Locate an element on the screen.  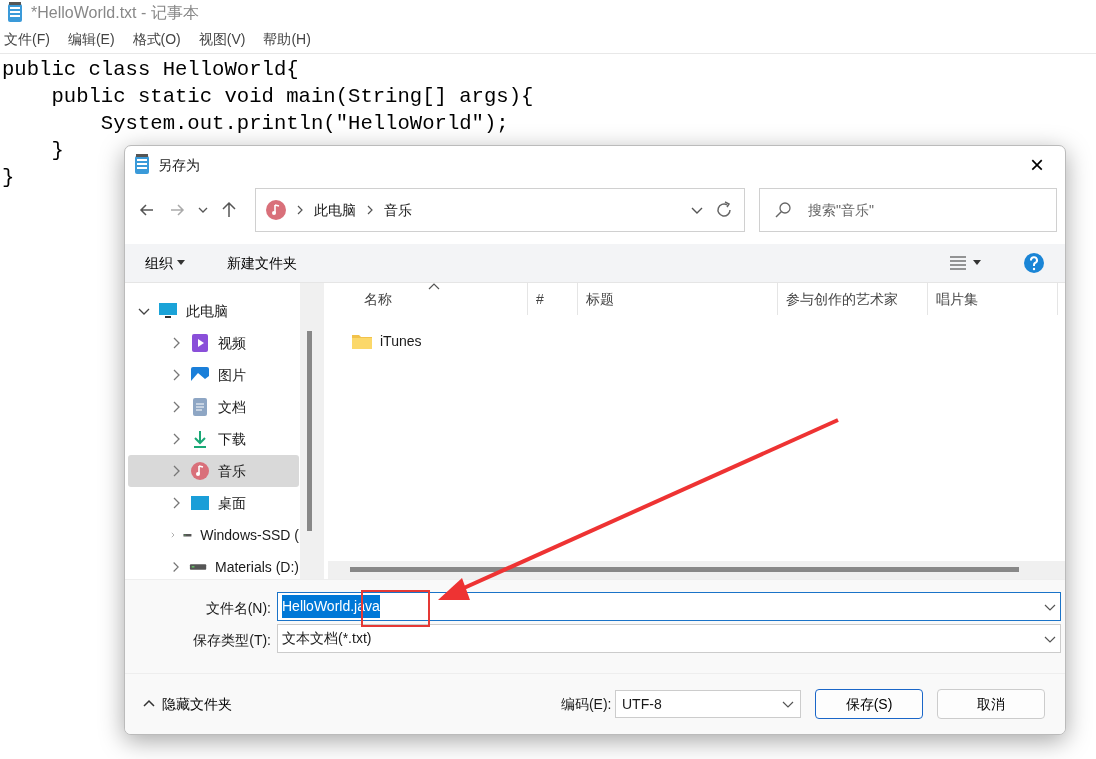
tree-item-label: 图片 is located at coordinates (232, 375).